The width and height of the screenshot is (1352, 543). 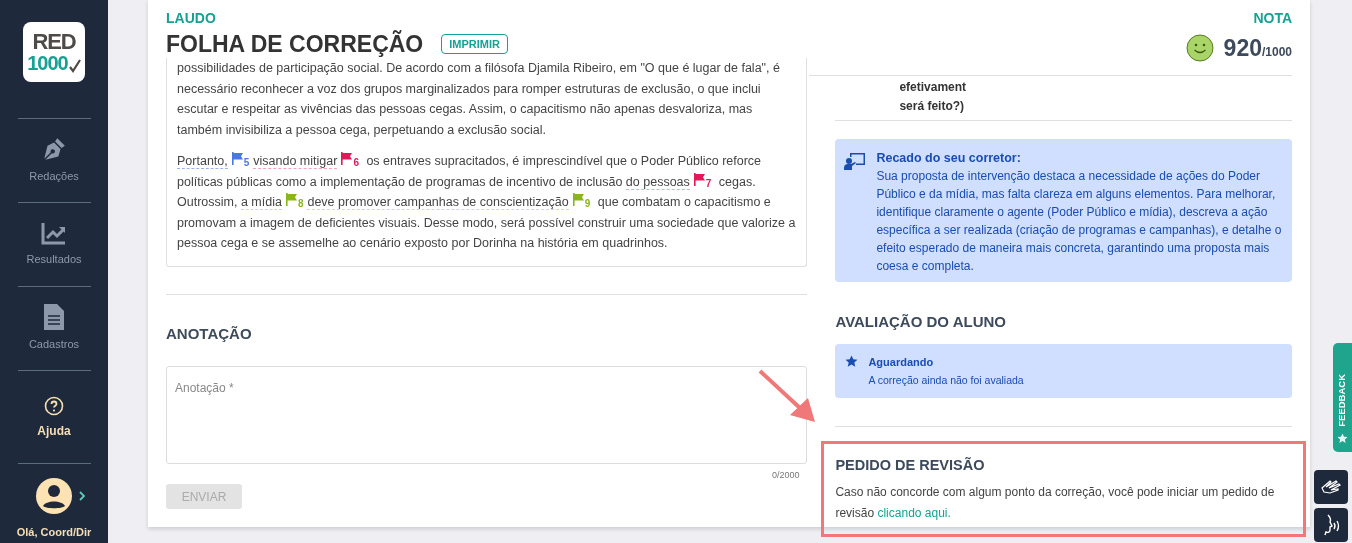 What do you see at coordinates (54, 317) in the screenshot?
I see `document-icon` at bounding box center [54, 317].